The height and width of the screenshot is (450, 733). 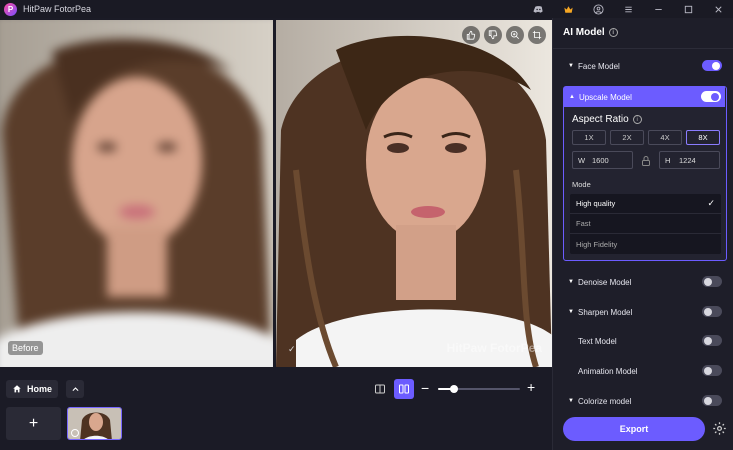 What do you see at coordinates (712, 281) in the screenshot?
I see `denoise-model-toggle` at bounding box center [712, 281].